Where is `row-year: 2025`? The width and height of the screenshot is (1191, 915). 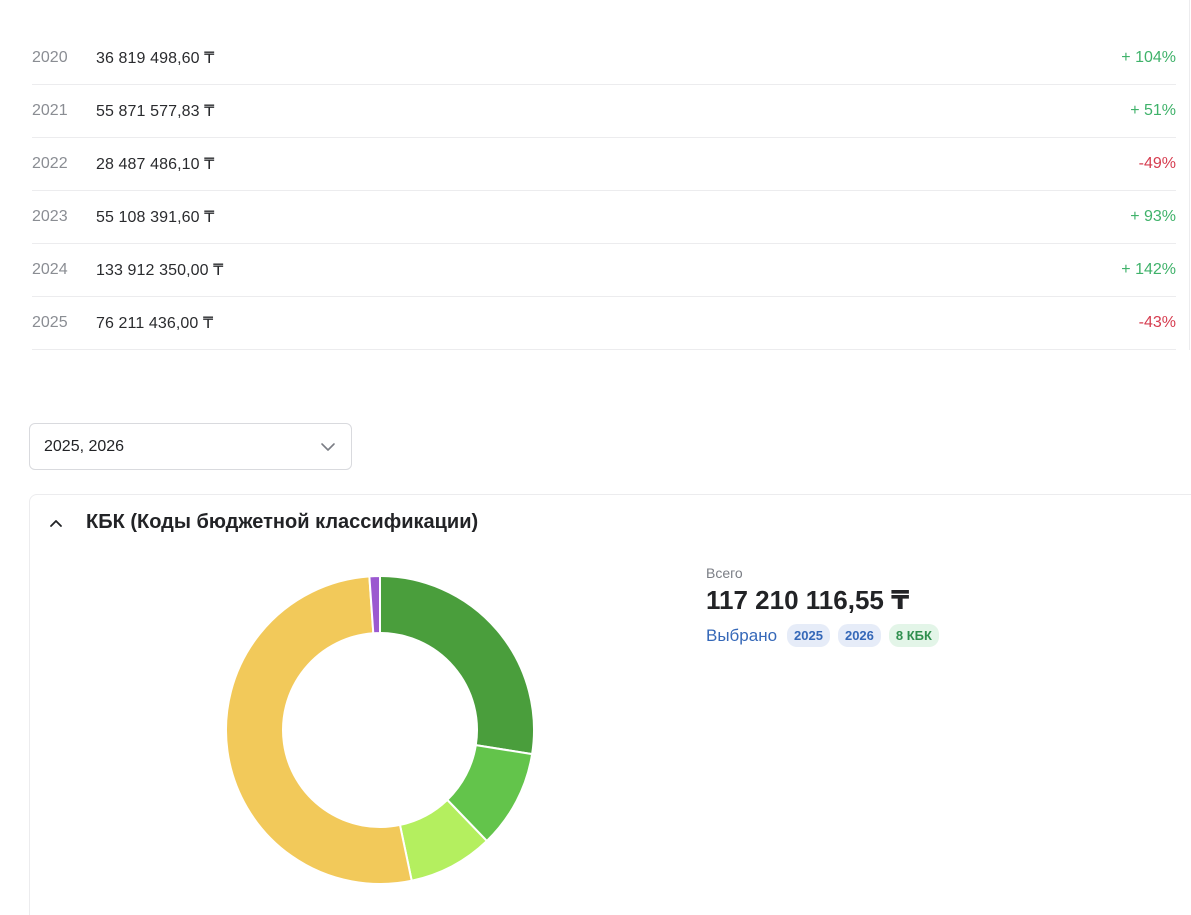
row-year: 2025 is located at coordinates (50, 322).